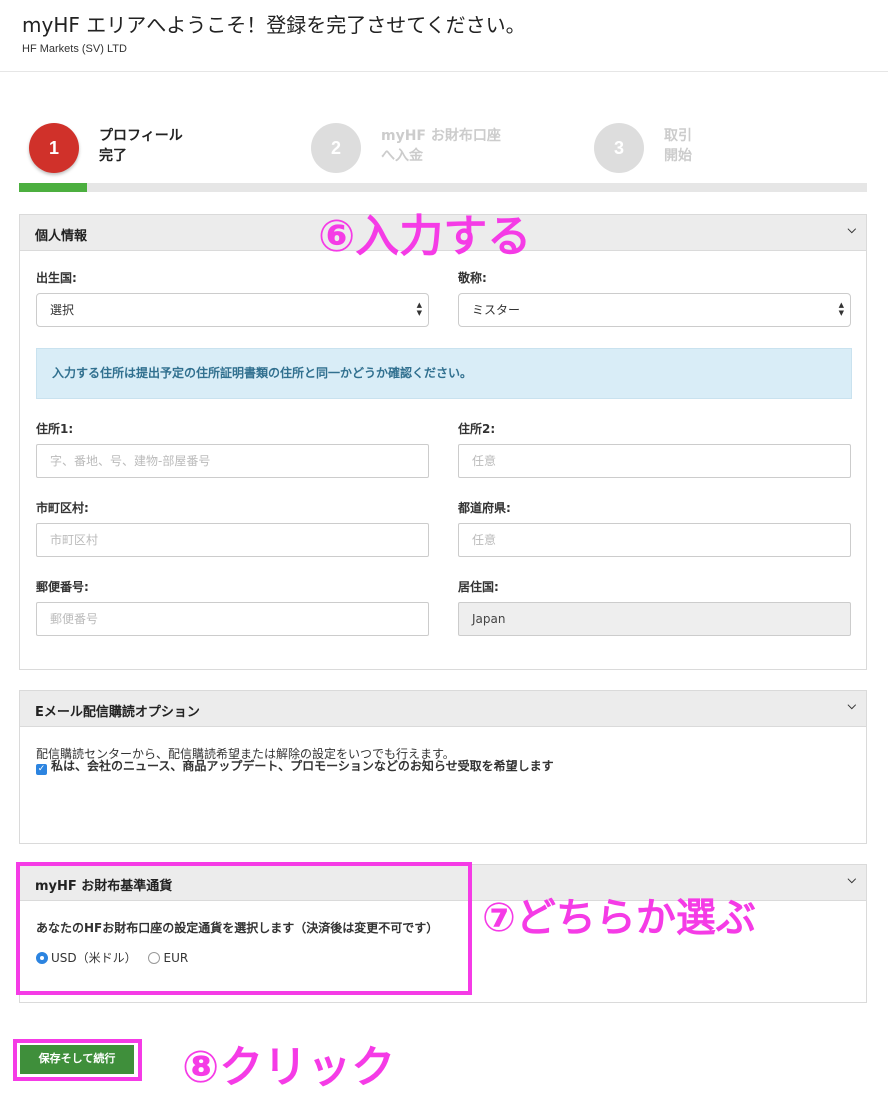  Describe the element at coordinates (41, 769) in the screenshot. I see `checkbox-checked-icon: ✓` at that location.